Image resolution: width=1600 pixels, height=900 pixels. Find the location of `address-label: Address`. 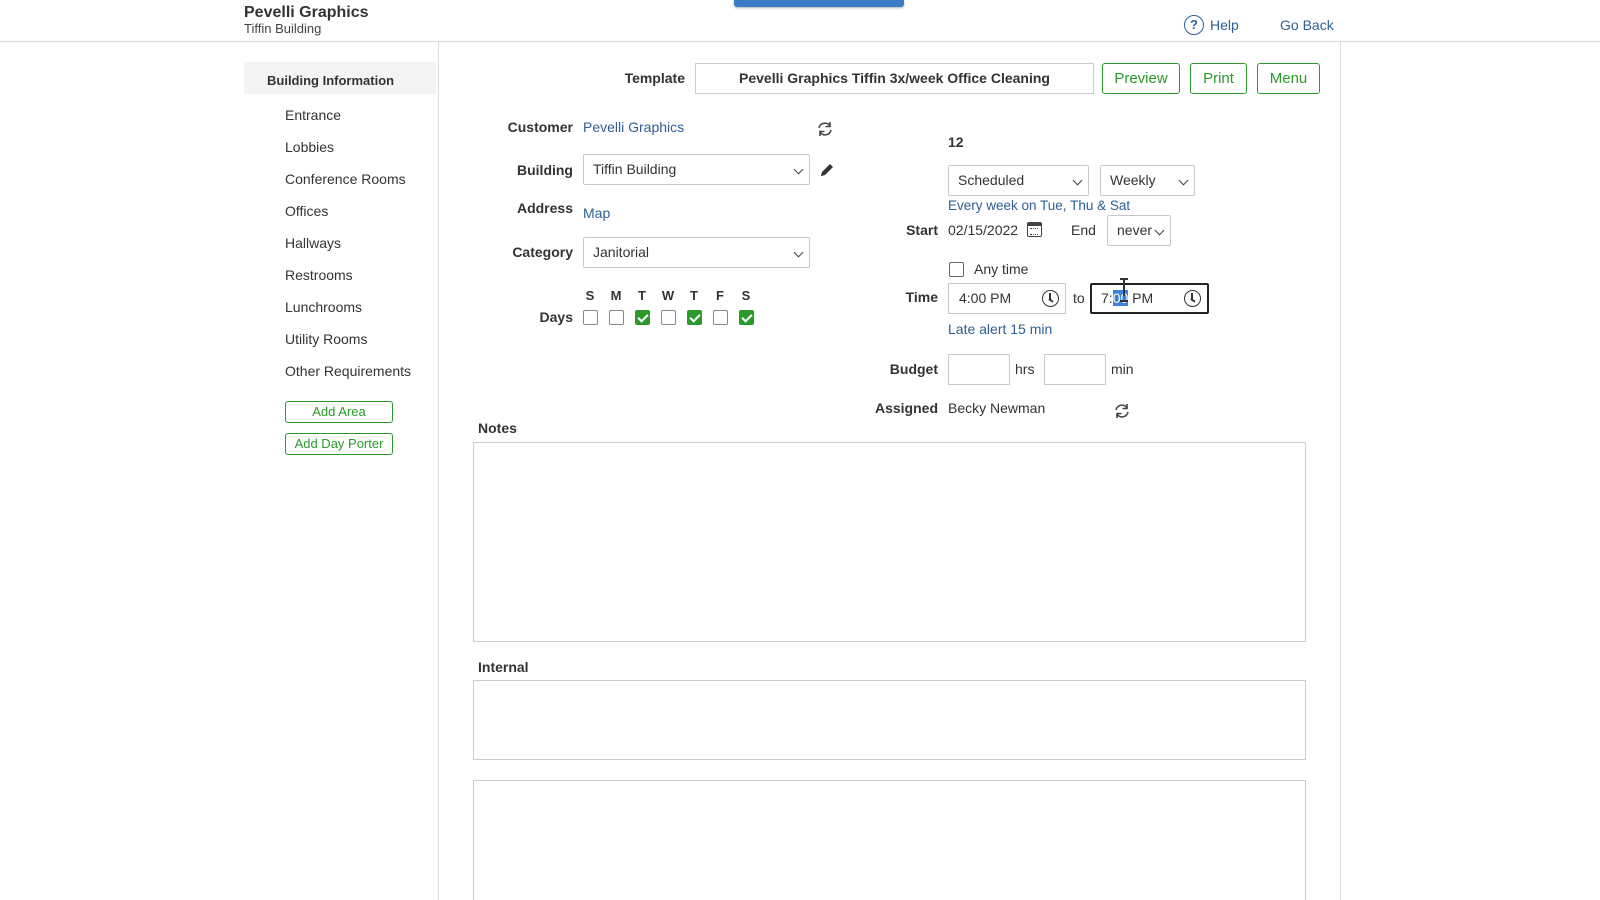

address-label: Address is located at coordinates (544, 208).